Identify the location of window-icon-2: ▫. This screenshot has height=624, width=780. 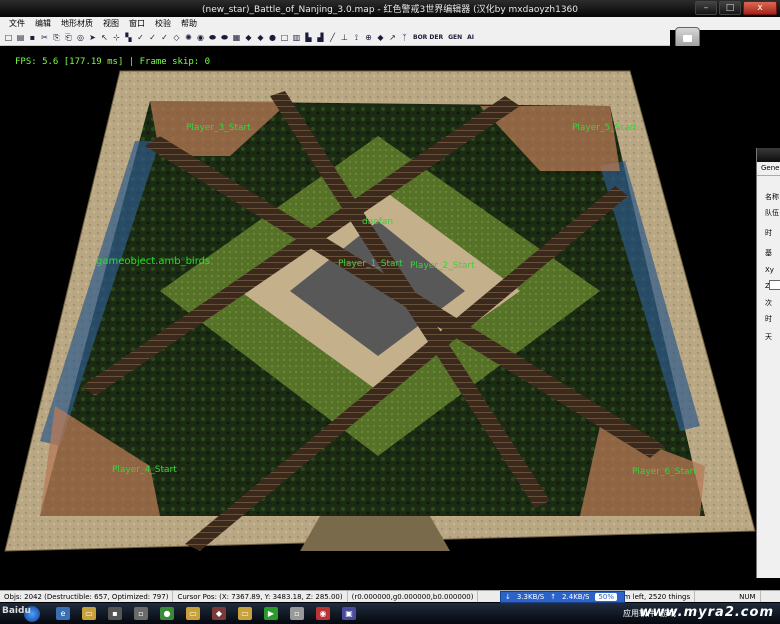
(297, 613).